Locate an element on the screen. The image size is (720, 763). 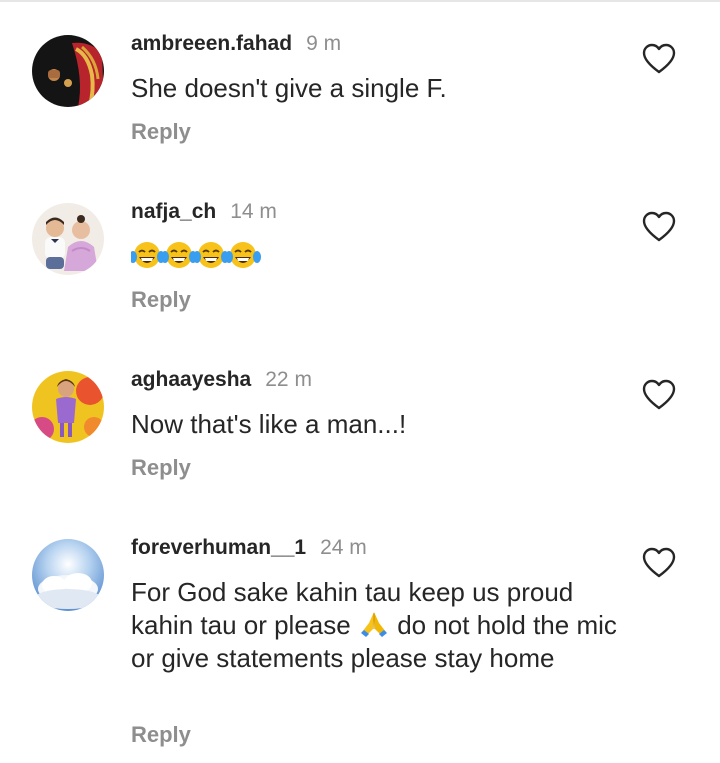
comment-username: nafja_ch is located at coordinates (173, 212).